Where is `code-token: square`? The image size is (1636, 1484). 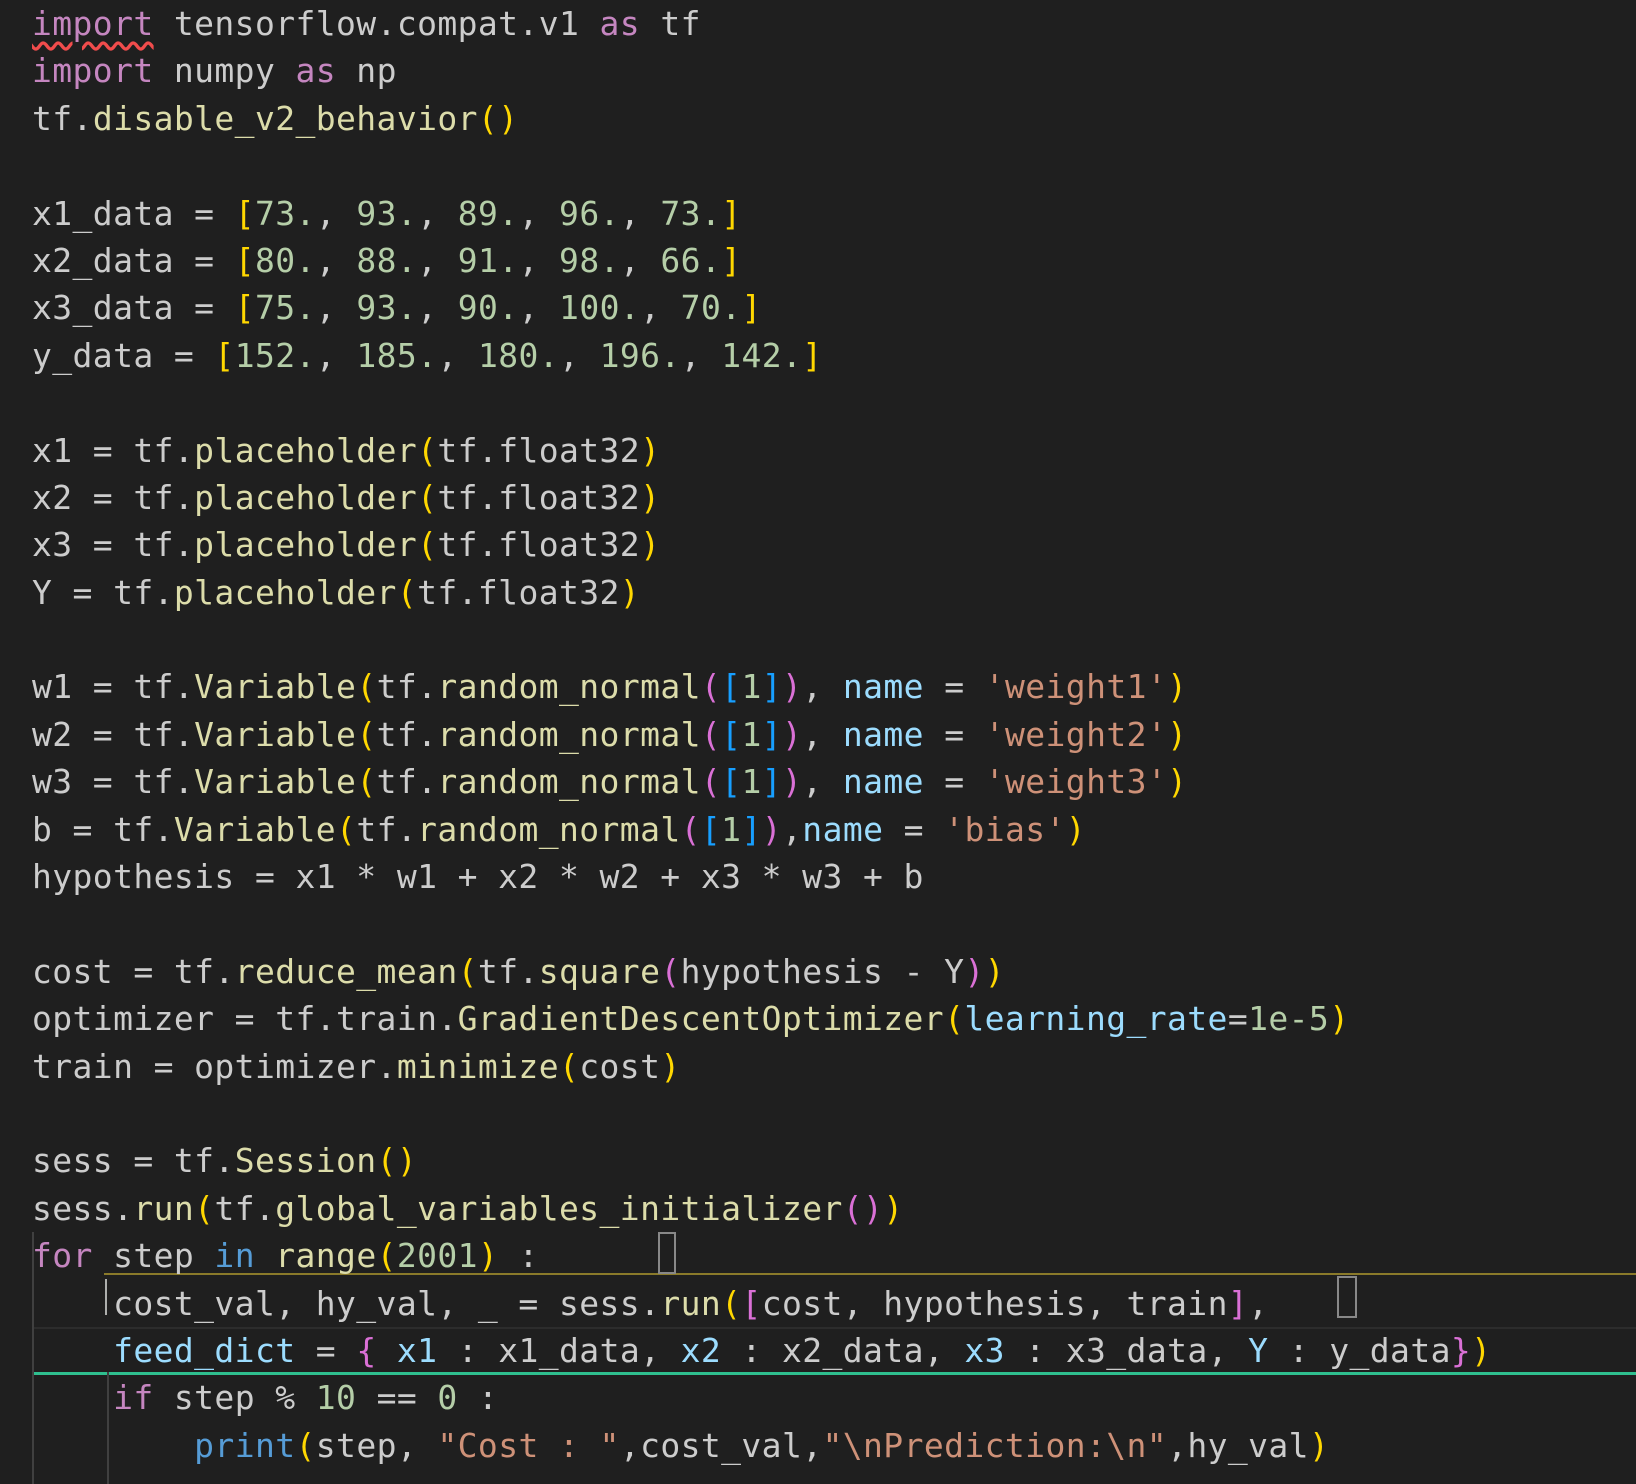
code-token: square is located at coordinates (599, 971).